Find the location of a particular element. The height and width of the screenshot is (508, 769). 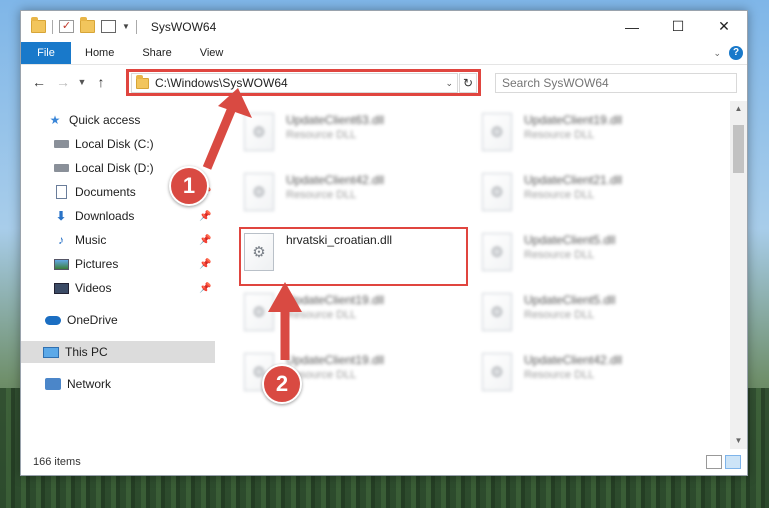

details-view-icon is located at coordinates (714, 462).